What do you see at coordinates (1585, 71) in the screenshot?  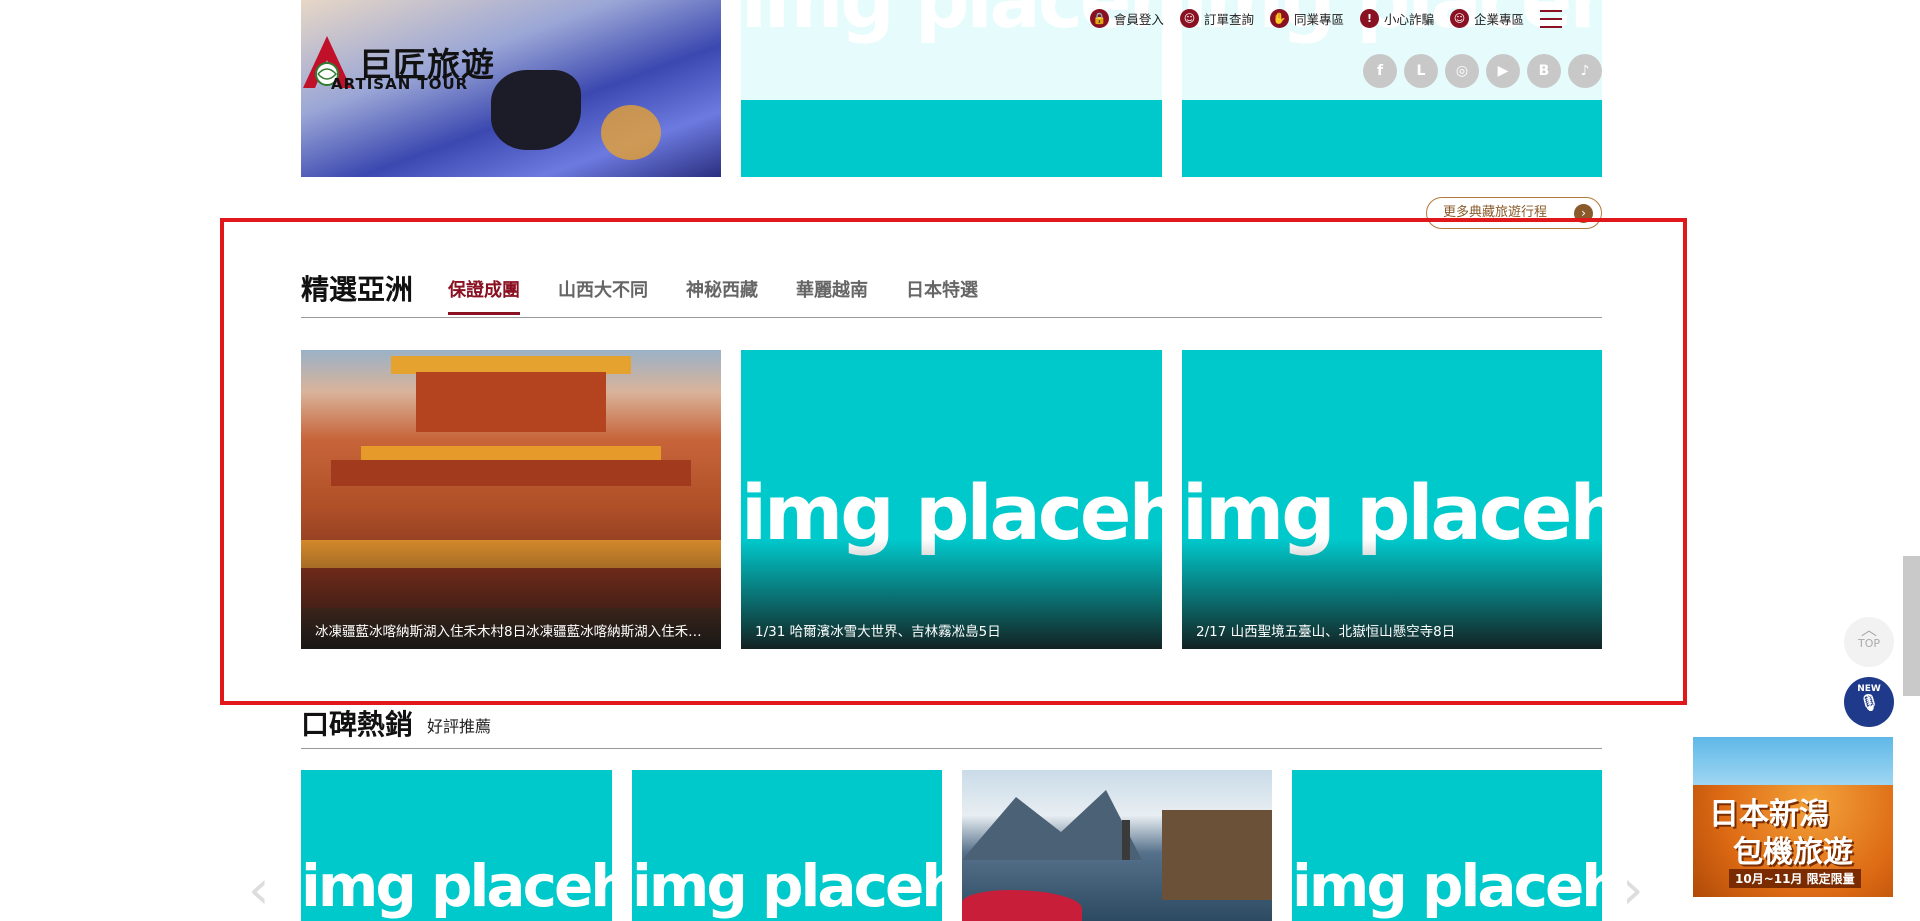 I see `microphone-icon: ♪` at bounding box center [1585, 71].